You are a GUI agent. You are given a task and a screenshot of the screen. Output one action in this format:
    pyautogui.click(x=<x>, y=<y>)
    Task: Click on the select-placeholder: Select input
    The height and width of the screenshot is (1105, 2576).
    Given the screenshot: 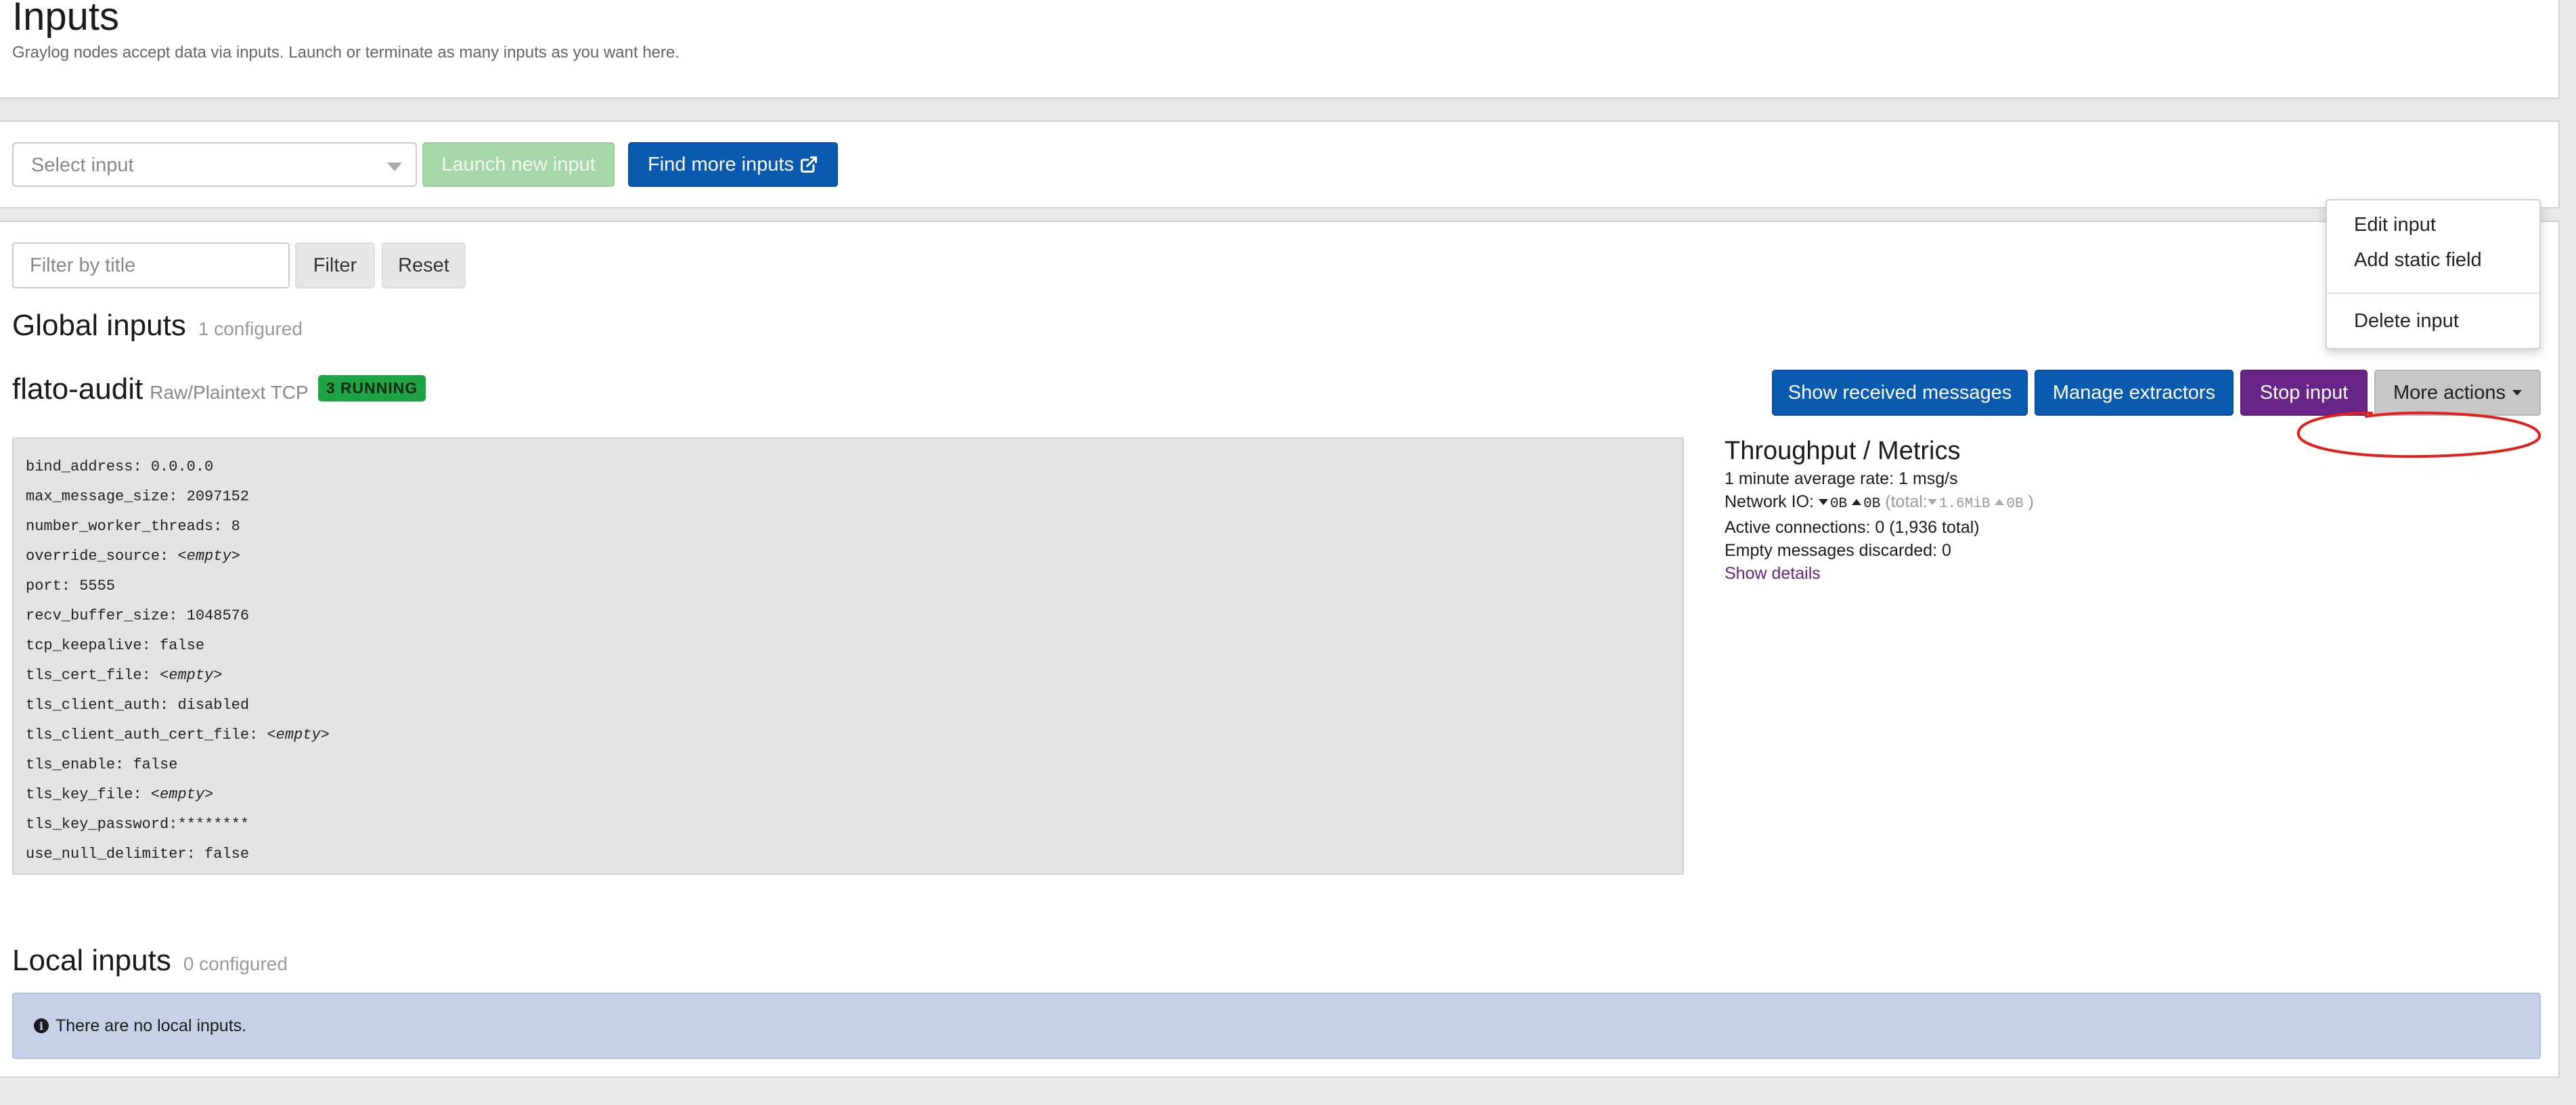 What is the action you would take?
    pyautogui.click(x=82, y=165)
    